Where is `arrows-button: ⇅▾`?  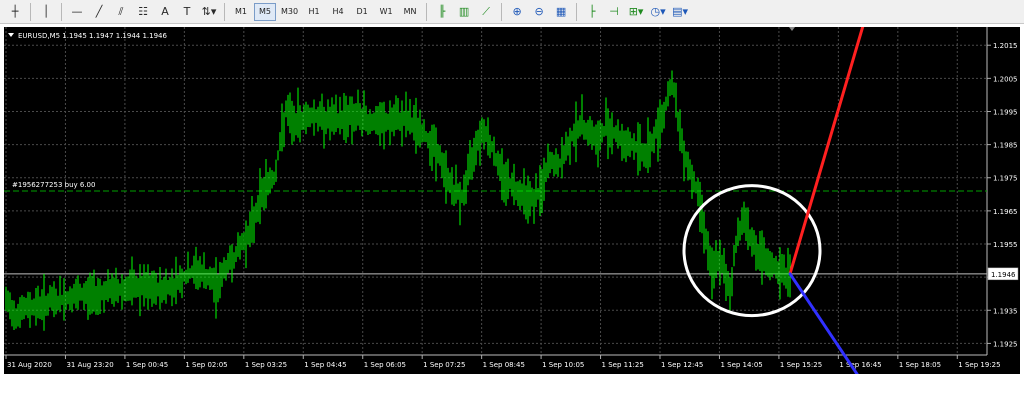
arrows-button: ⇅▾ is located at coordinates (209, 12).